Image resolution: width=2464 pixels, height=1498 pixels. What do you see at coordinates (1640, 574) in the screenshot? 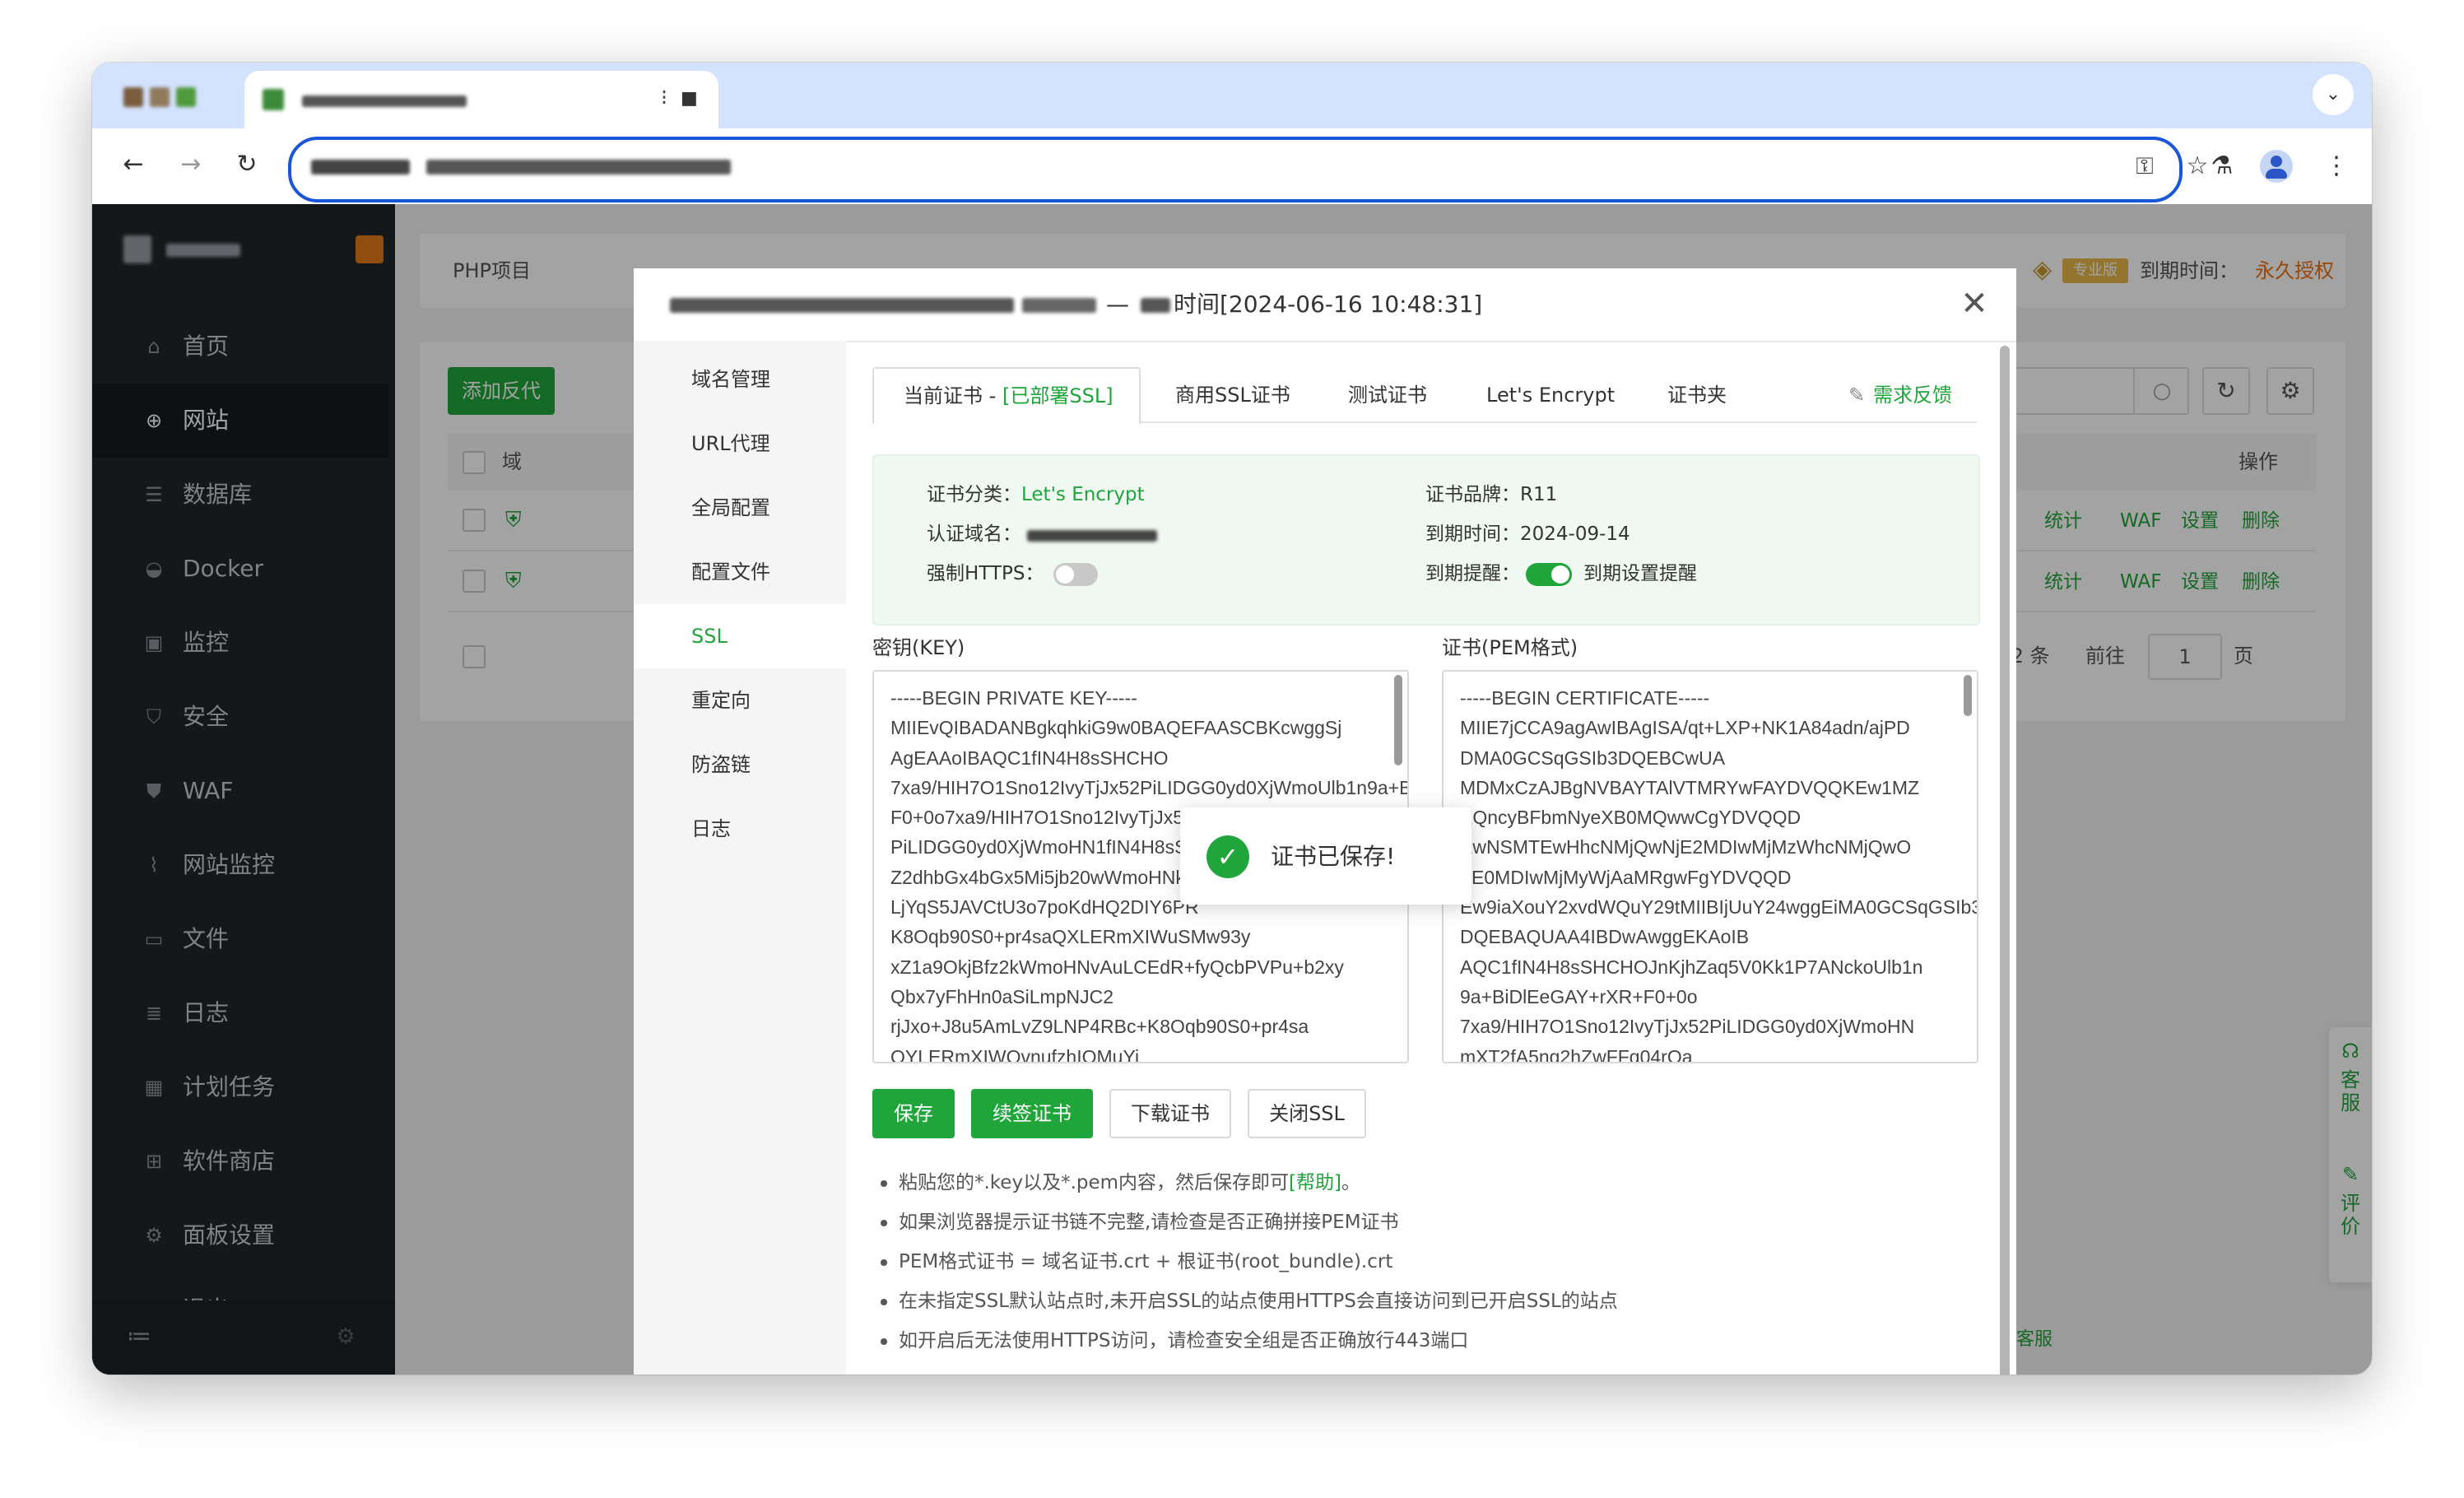
I see `expire-remind-link: 到期设置提醒` at bounding box center [1640, 574].